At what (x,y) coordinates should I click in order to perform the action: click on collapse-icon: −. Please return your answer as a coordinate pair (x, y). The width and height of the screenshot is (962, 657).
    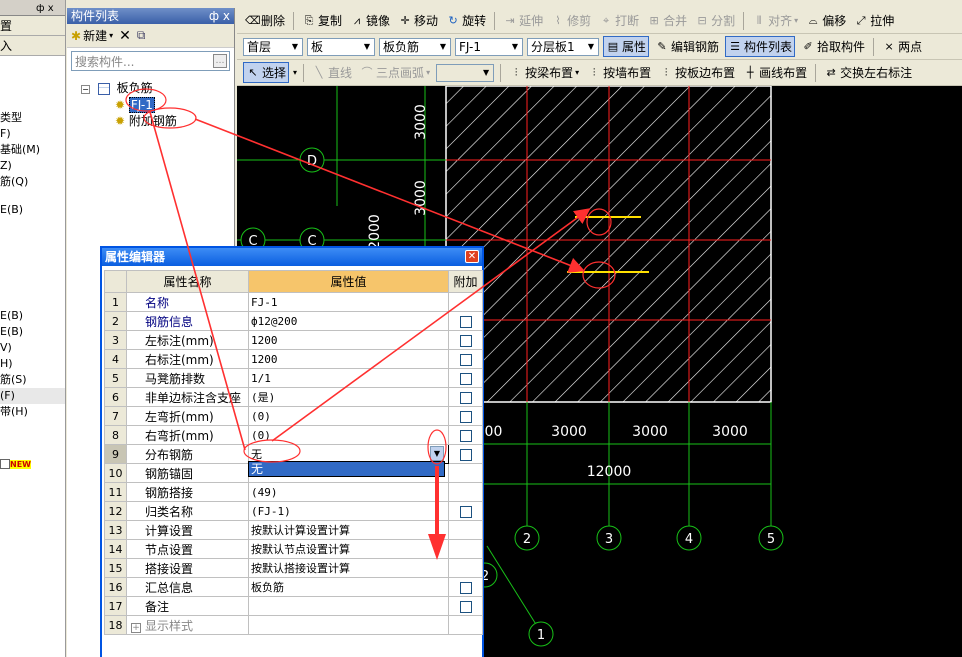
    Looking at the image, I should click on (85, 89).